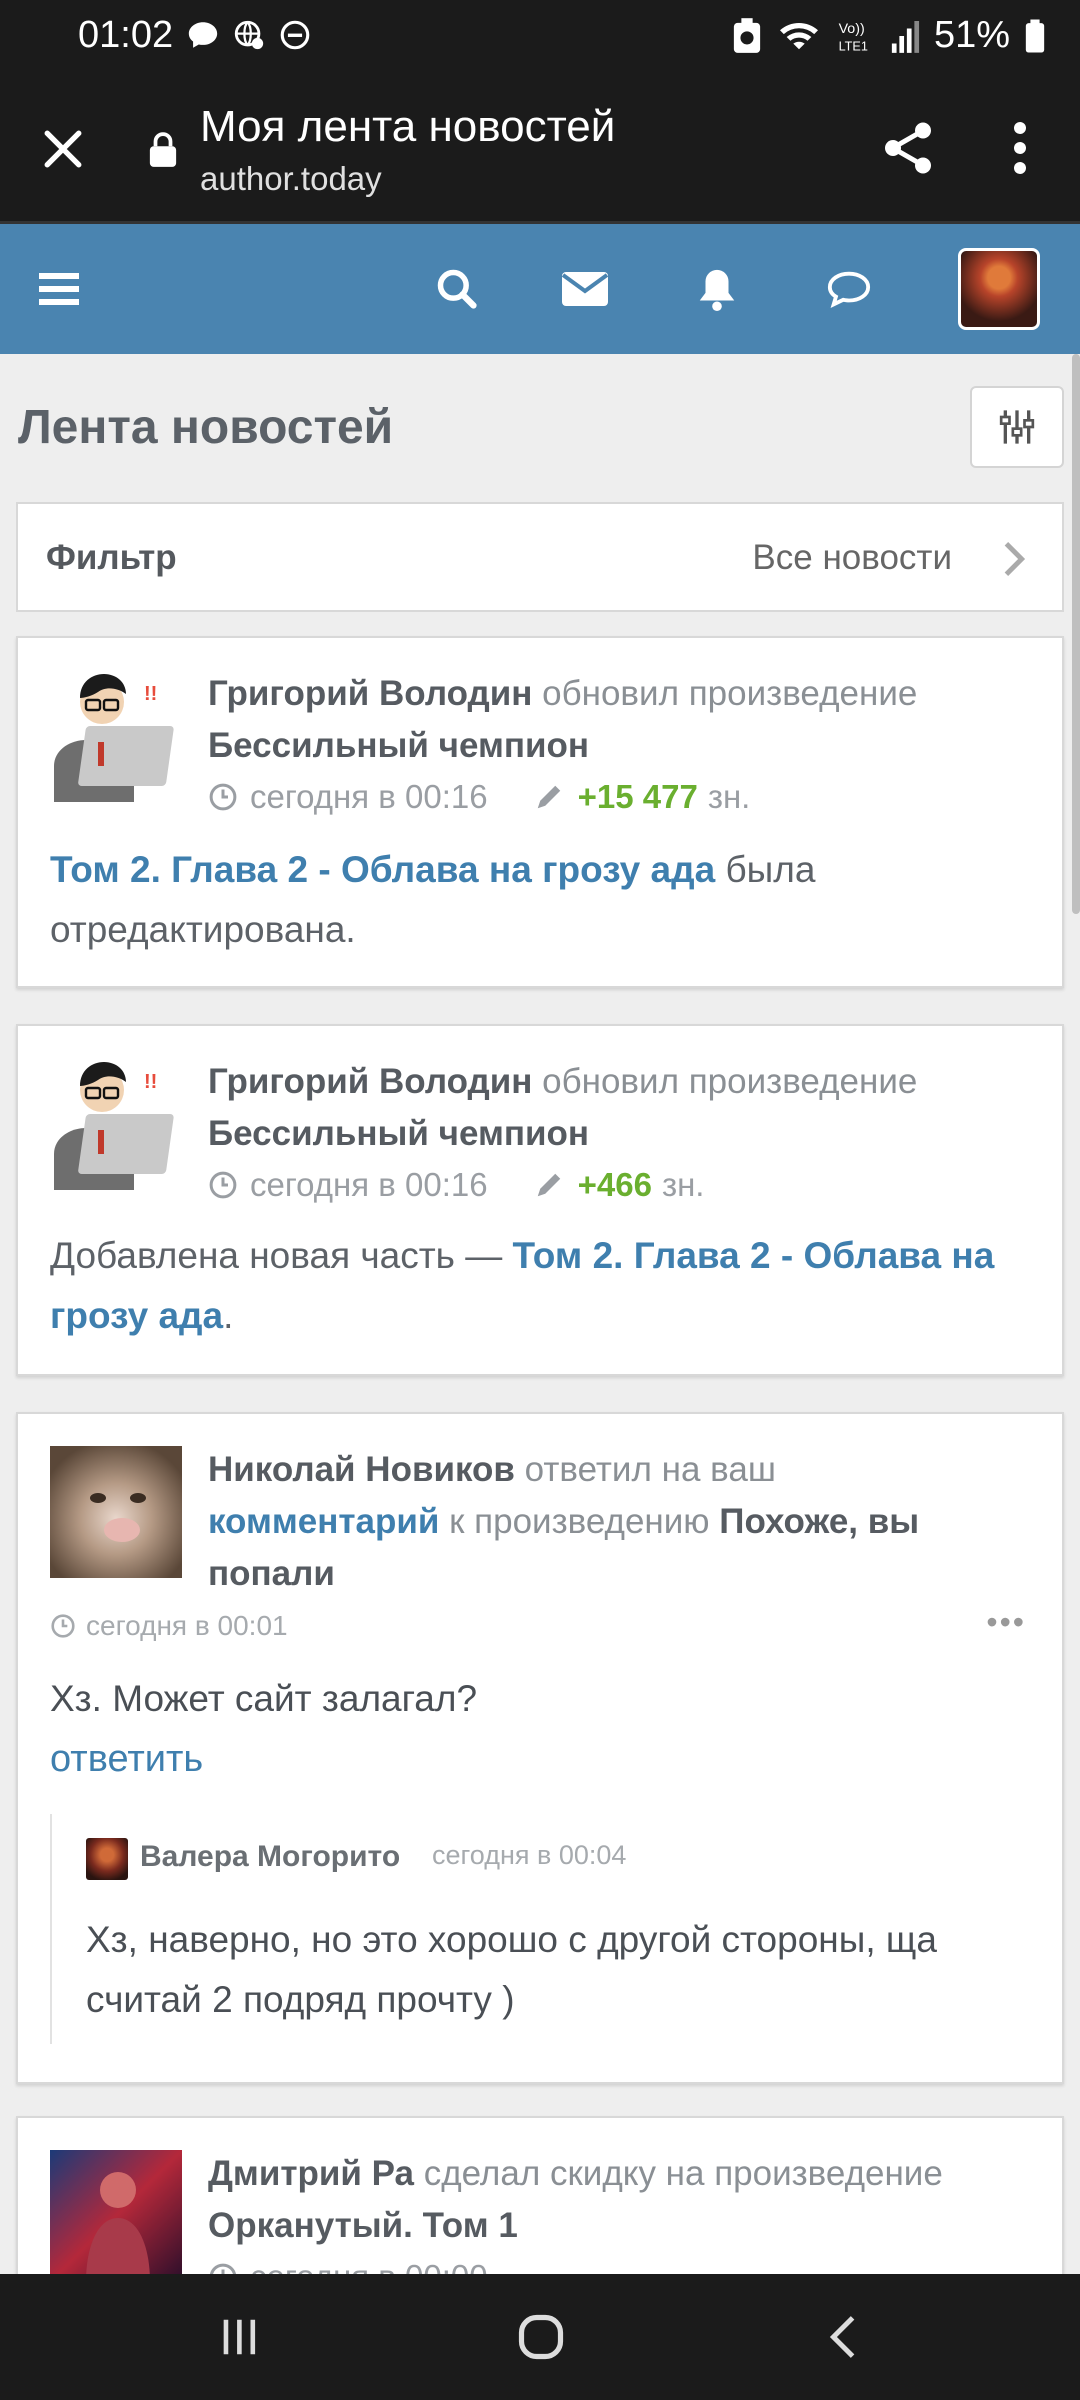  I want to click on discussions-button, so click(849, 289).